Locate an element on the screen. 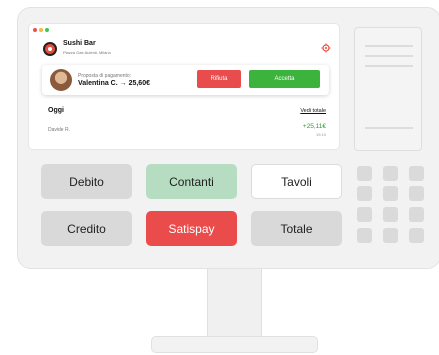  transaction-amount: +25,11€ is located at coordinates (314, 126).